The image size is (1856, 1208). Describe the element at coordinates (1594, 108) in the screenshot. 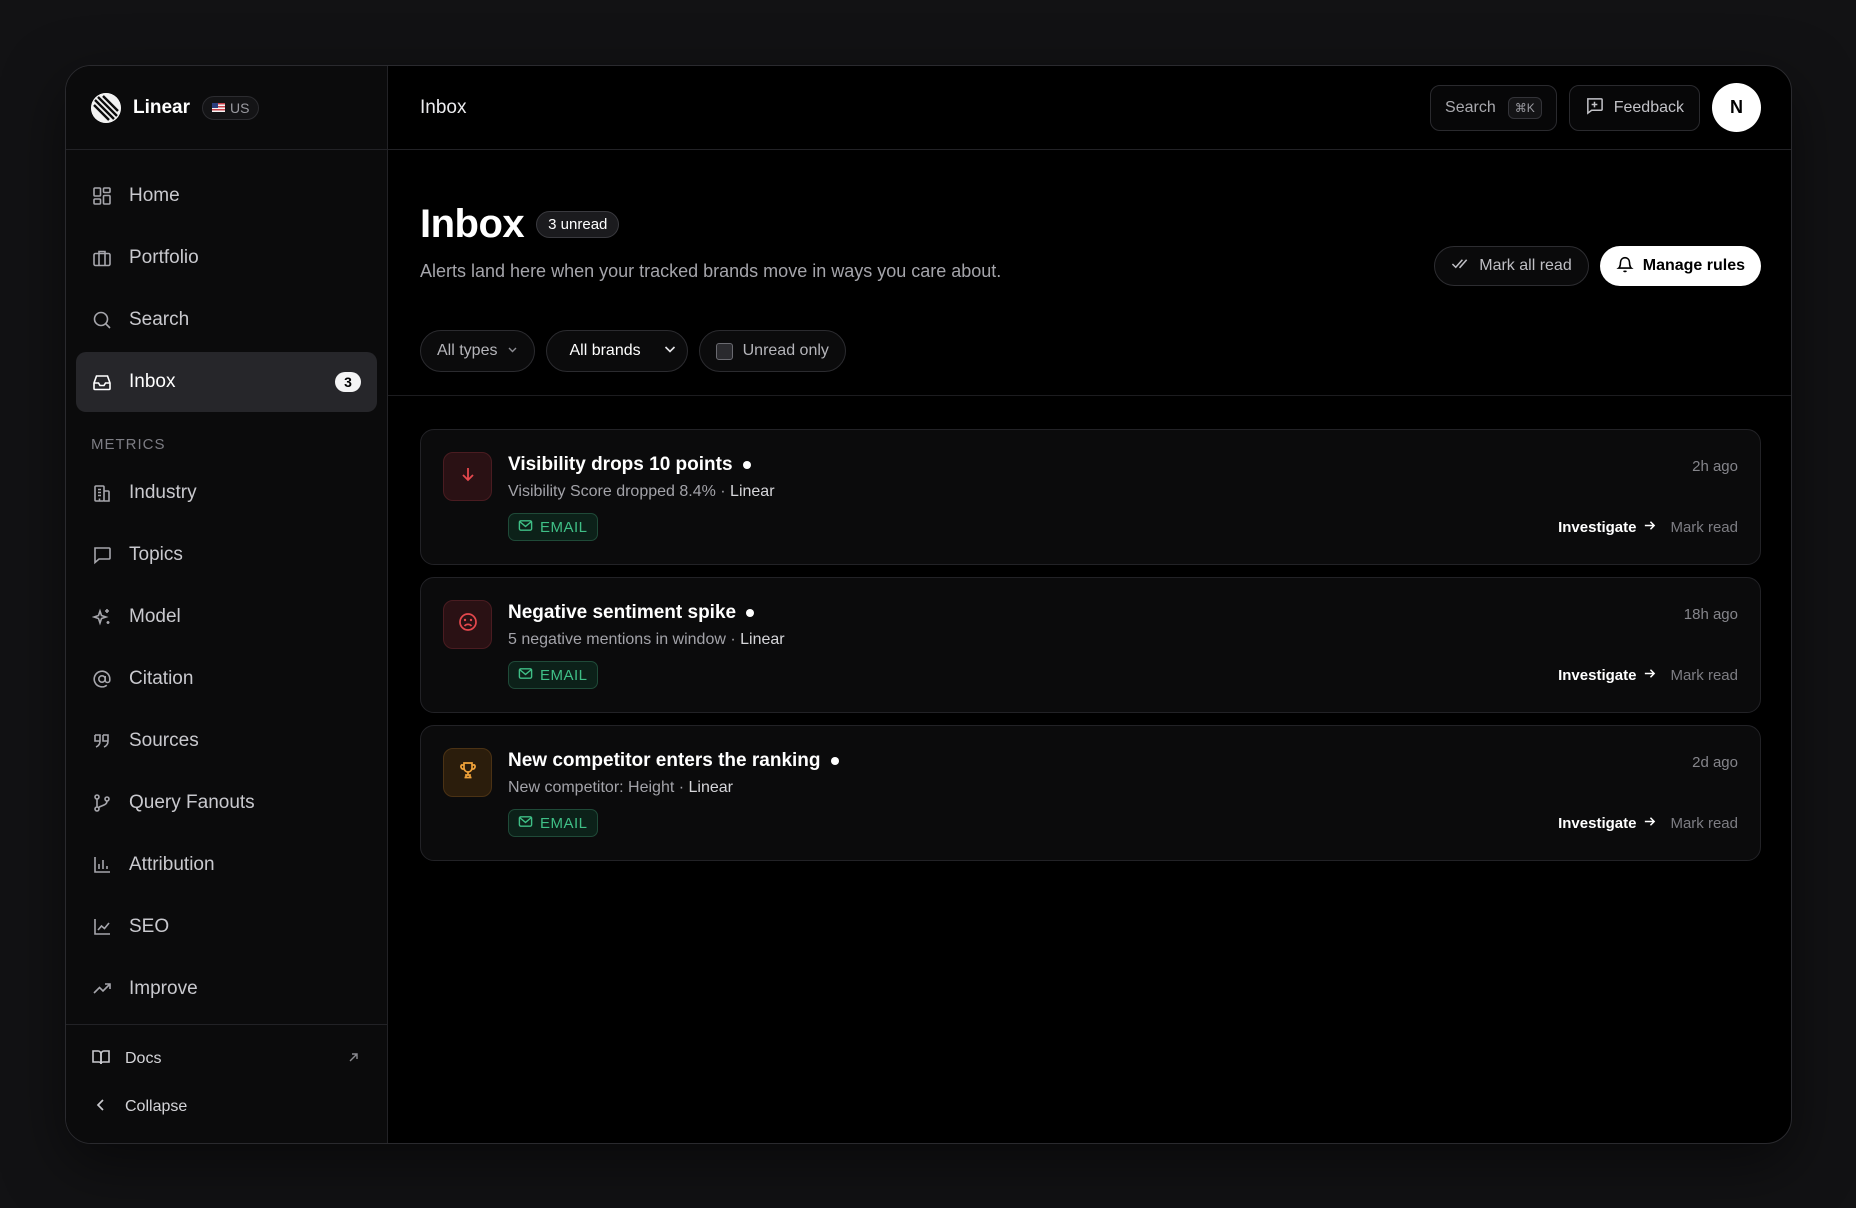

I see `message-plus-icon` at that location.